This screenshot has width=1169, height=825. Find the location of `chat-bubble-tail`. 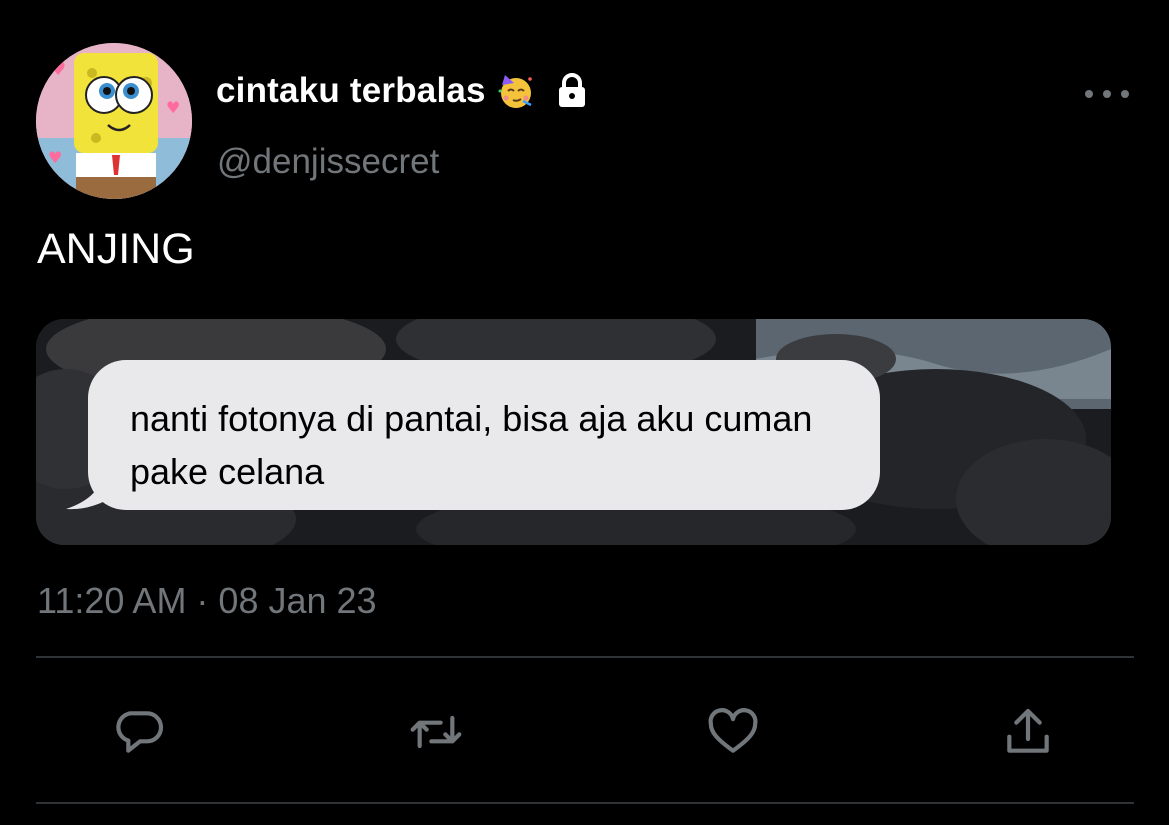

chat-bubble-tail is located at coordinates (94, 489).